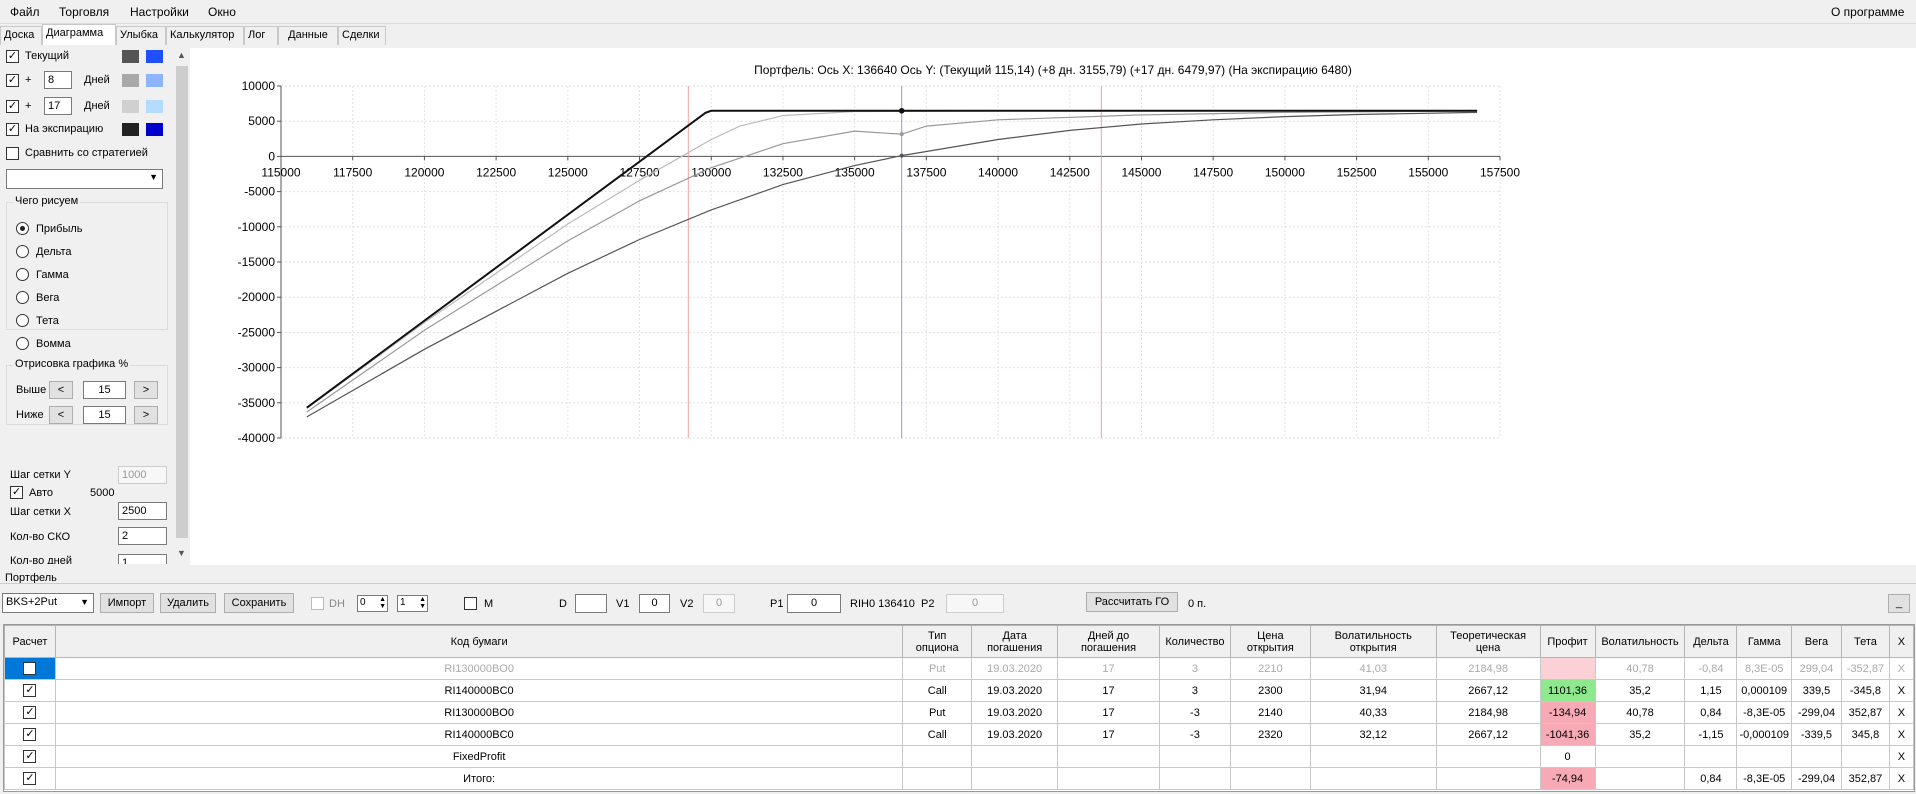  What do you see at coordinates (814, 603) in the screenshot?
I see `p1-input: 0` at bounding box center [814, 603].